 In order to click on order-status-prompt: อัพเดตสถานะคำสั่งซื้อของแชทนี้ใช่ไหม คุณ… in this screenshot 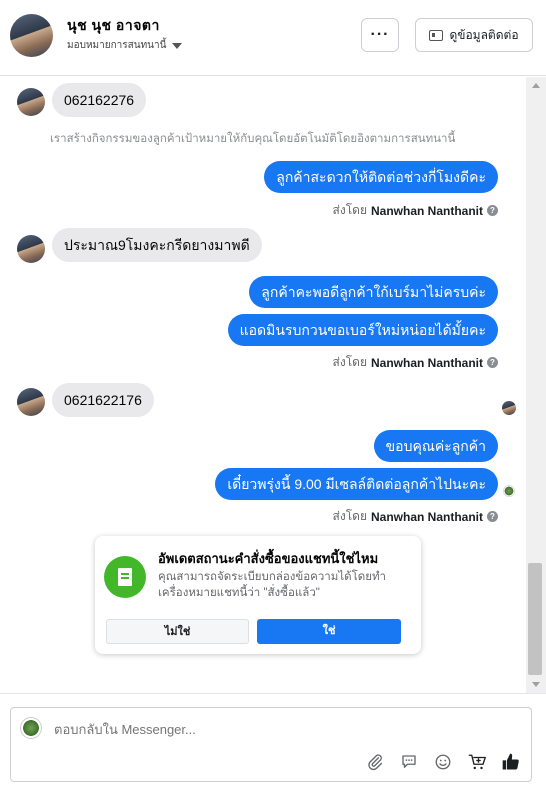, I will do `click(258, 595)`.